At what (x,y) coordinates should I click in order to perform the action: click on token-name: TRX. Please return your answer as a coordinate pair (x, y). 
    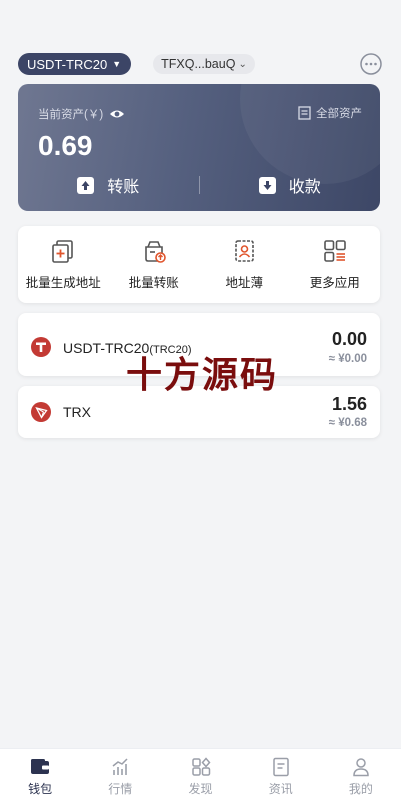
    Looking at the image, I should click on (77, 412).